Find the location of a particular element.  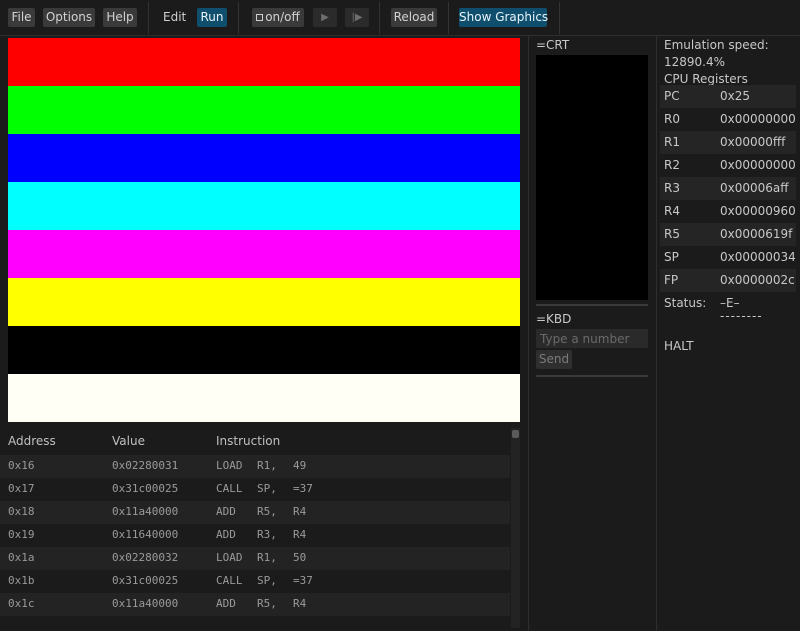

register-name: R3 is located at coordinates (672, 188).